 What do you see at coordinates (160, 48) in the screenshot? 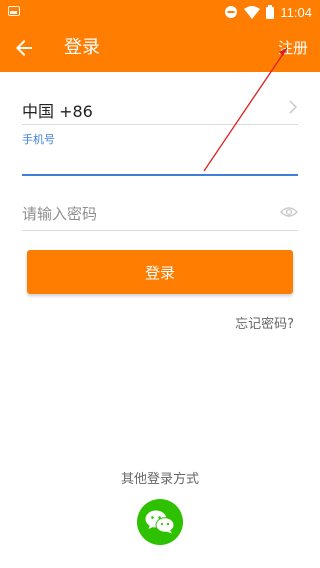
I see `toolbar: 登录 注册` at bounding box center [160, 48].